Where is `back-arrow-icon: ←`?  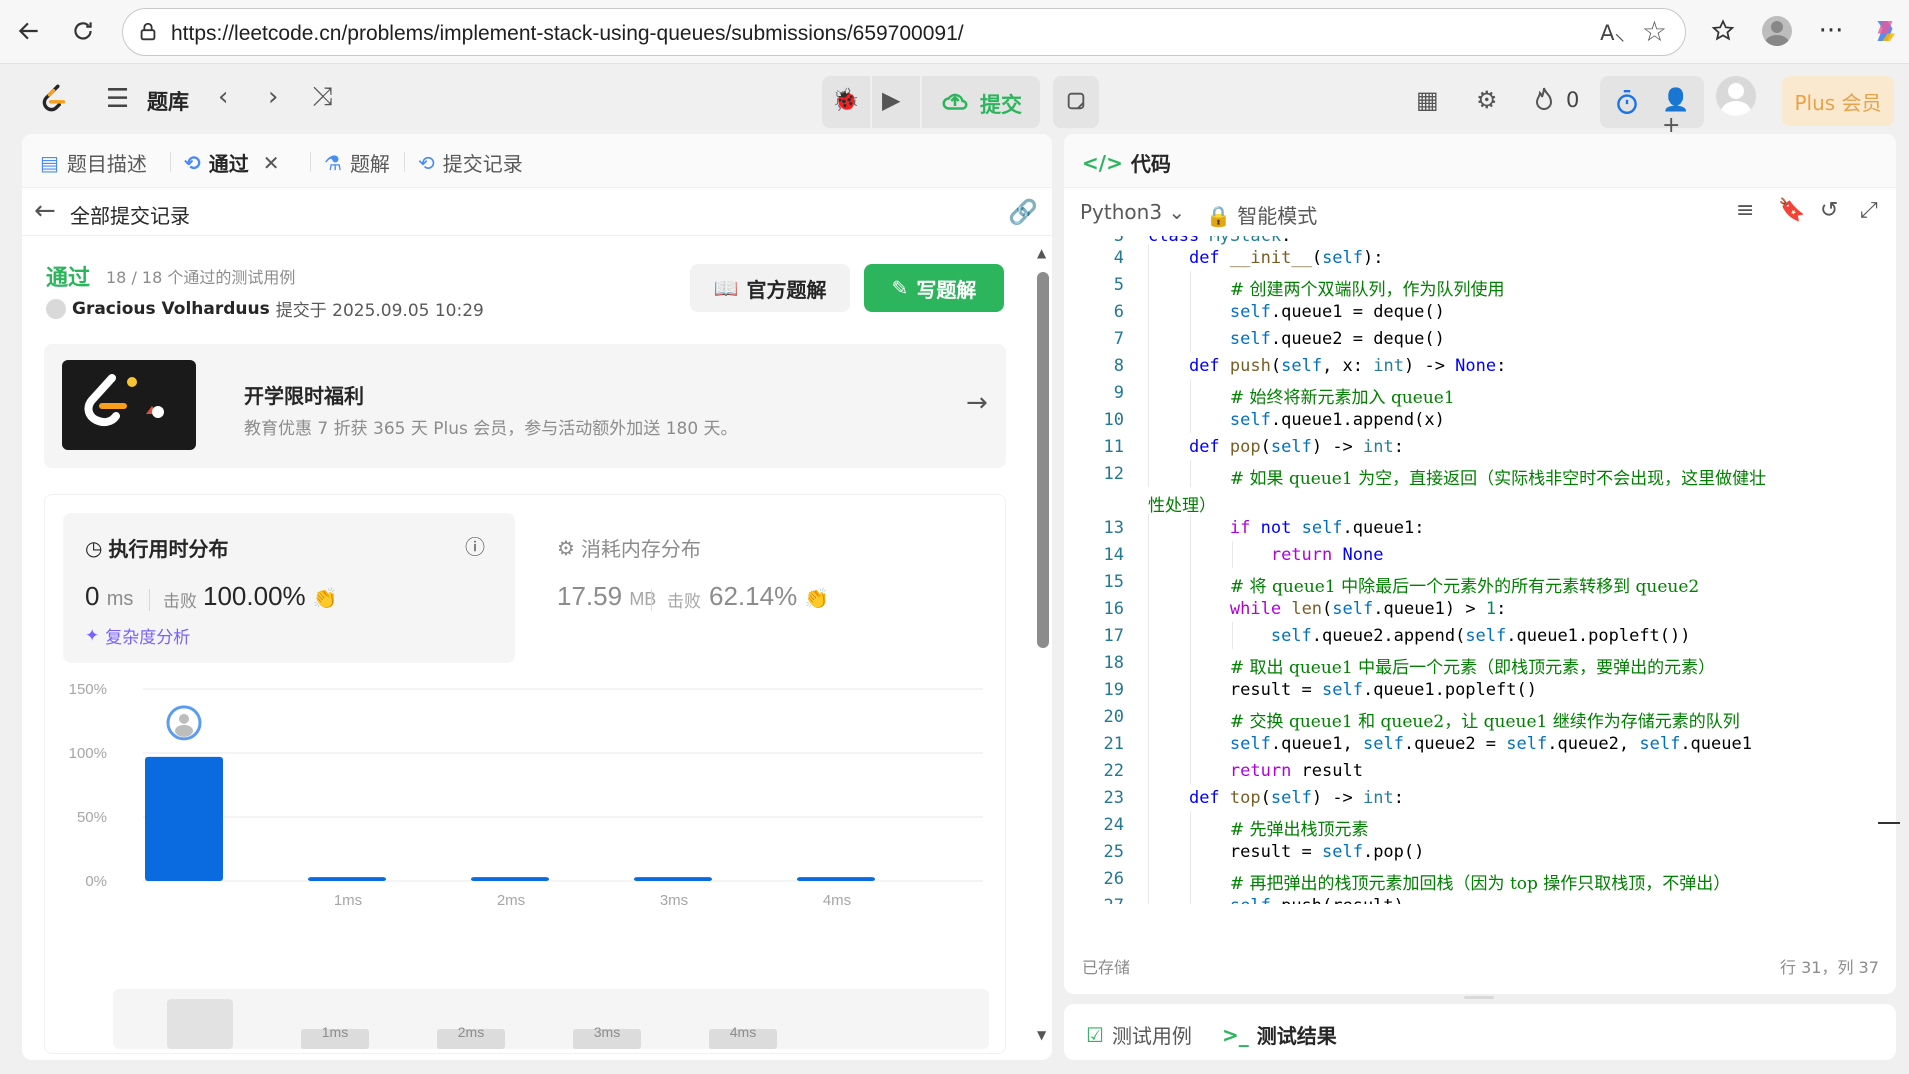 back-arrow-icon: ← is located at coordinates (45, 211).